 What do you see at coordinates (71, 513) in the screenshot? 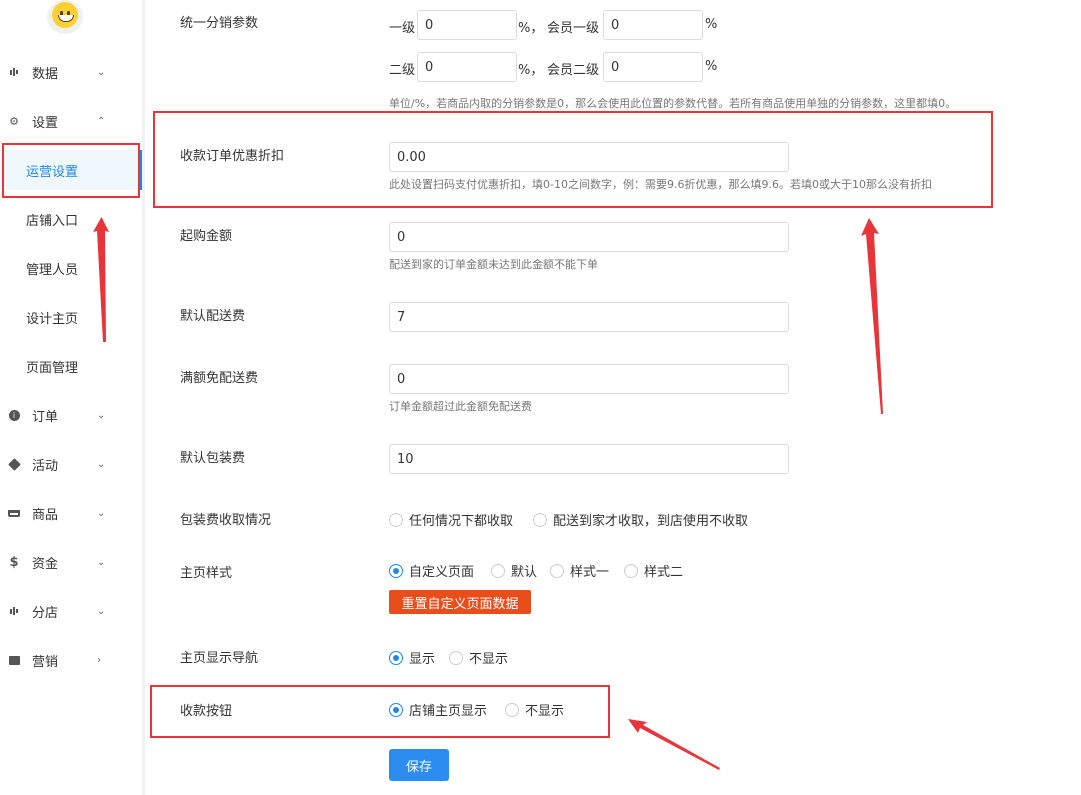
I see `sidebar-item-products: 商品 ⌄` at bounding box center [71, 513].